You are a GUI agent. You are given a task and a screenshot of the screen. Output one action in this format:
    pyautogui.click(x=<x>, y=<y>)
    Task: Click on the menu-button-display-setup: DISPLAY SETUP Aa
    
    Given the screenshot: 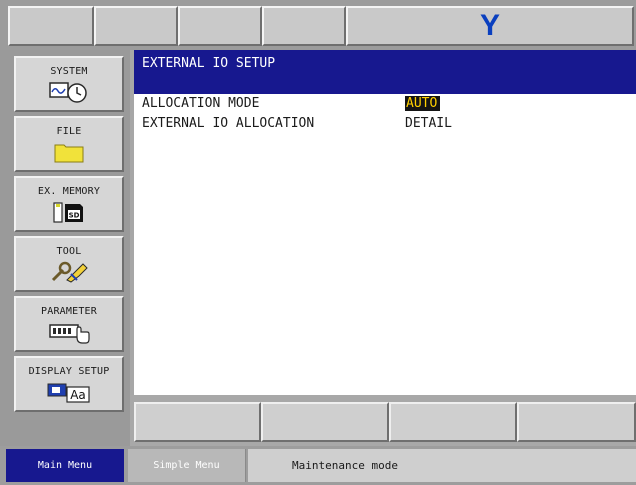 What is the action you would take?
    pyautogui.click(x=69, y=384)
    